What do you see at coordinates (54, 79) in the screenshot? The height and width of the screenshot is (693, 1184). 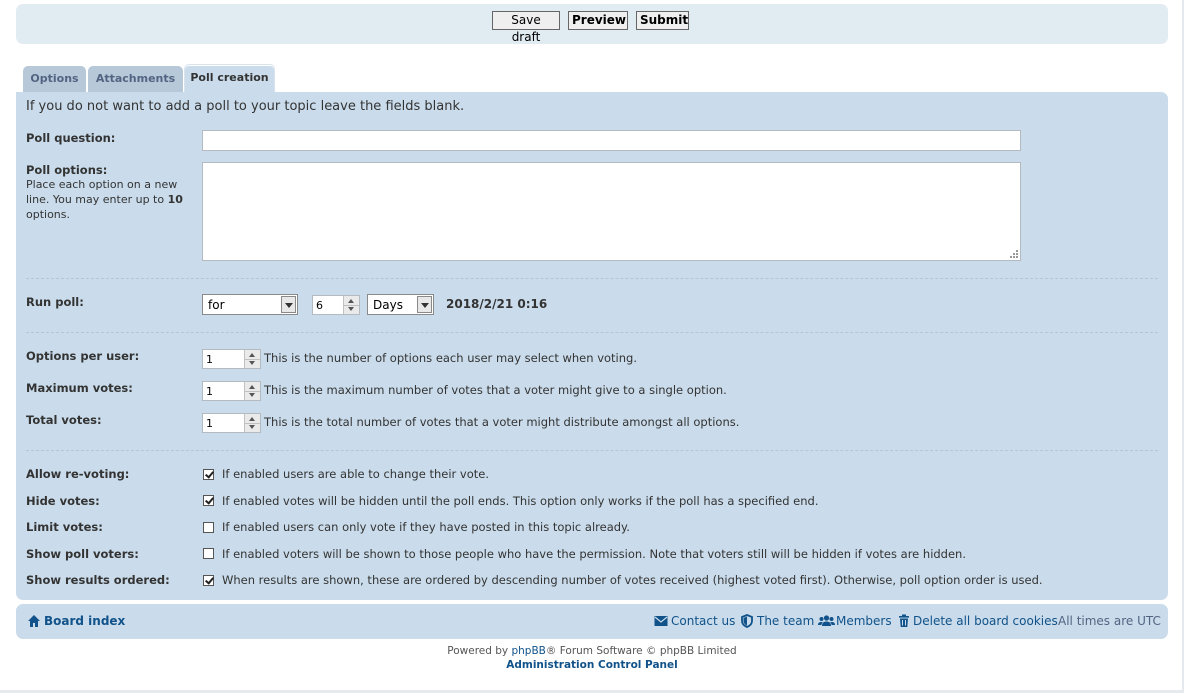 I see `tab-options: Options` at bounding box center [54, 79].